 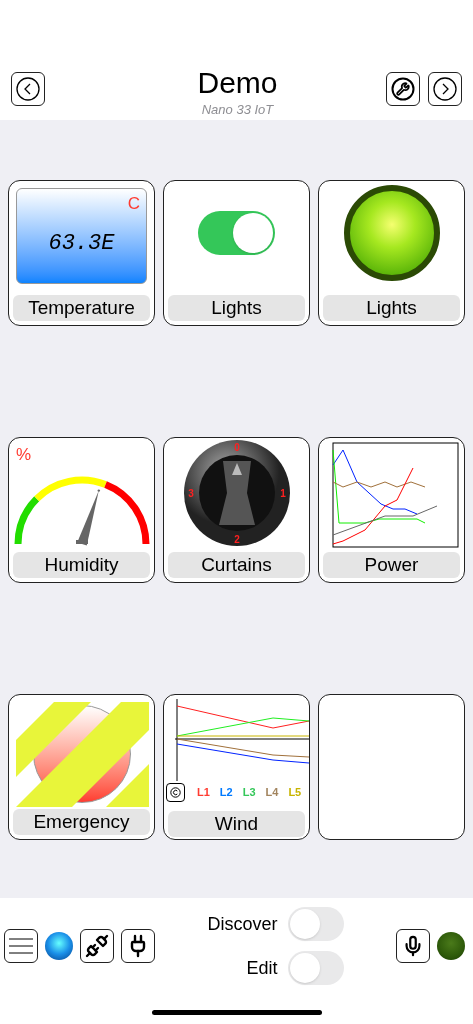 What do you see at coordinates (249, 793) in the screenshot?
I see `legend-label: L3` at bounding box center [249, 793].